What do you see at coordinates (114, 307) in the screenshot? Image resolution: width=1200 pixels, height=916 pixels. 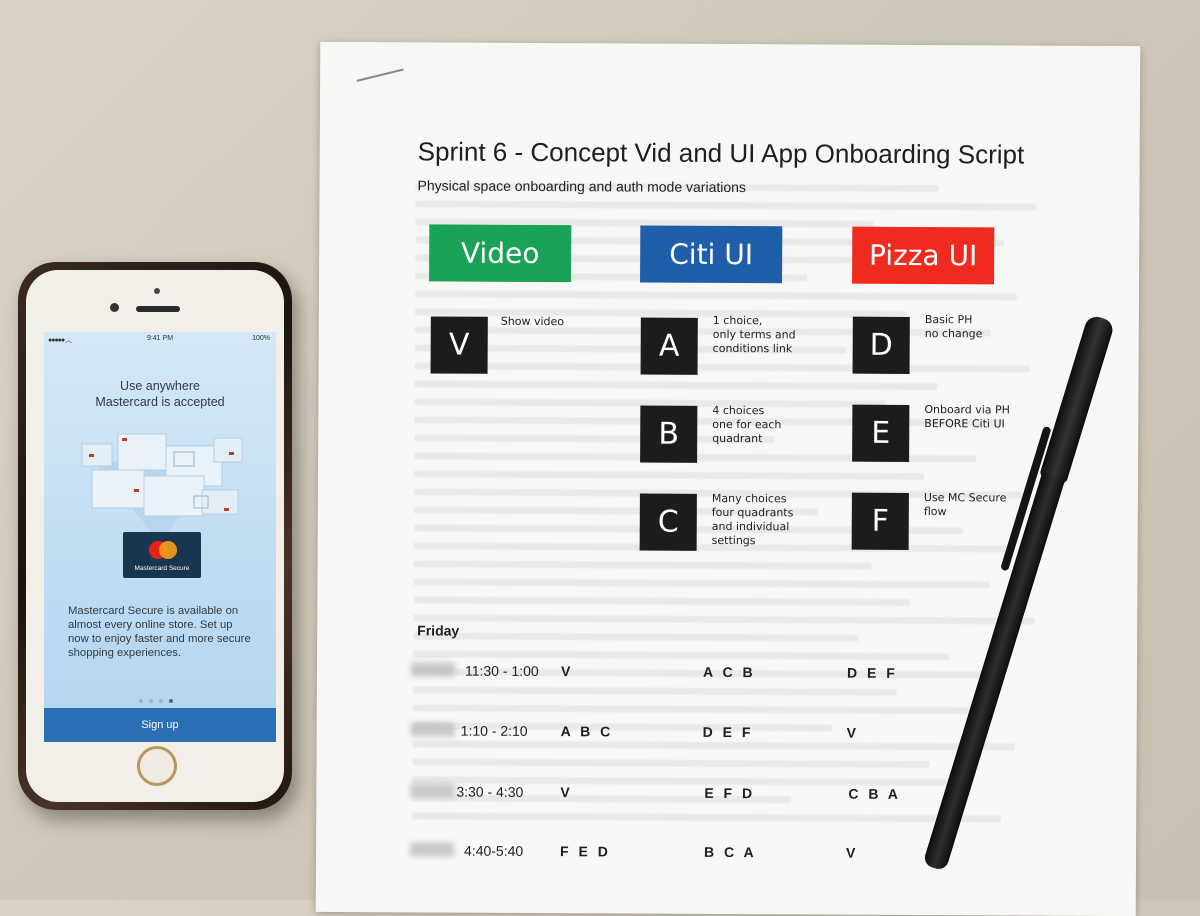 I see `front-camera` at bounding box center [114, 307].